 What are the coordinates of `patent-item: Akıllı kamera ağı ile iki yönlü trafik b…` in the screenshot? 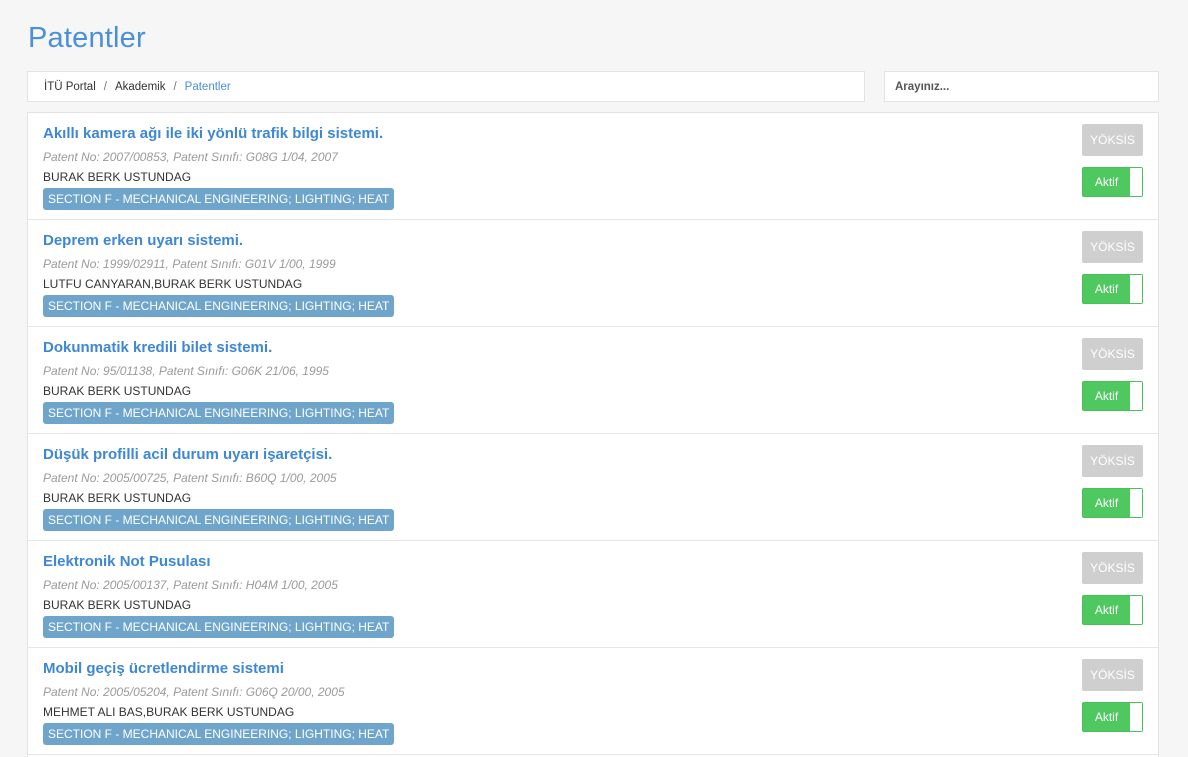 It's located at (593, 166).